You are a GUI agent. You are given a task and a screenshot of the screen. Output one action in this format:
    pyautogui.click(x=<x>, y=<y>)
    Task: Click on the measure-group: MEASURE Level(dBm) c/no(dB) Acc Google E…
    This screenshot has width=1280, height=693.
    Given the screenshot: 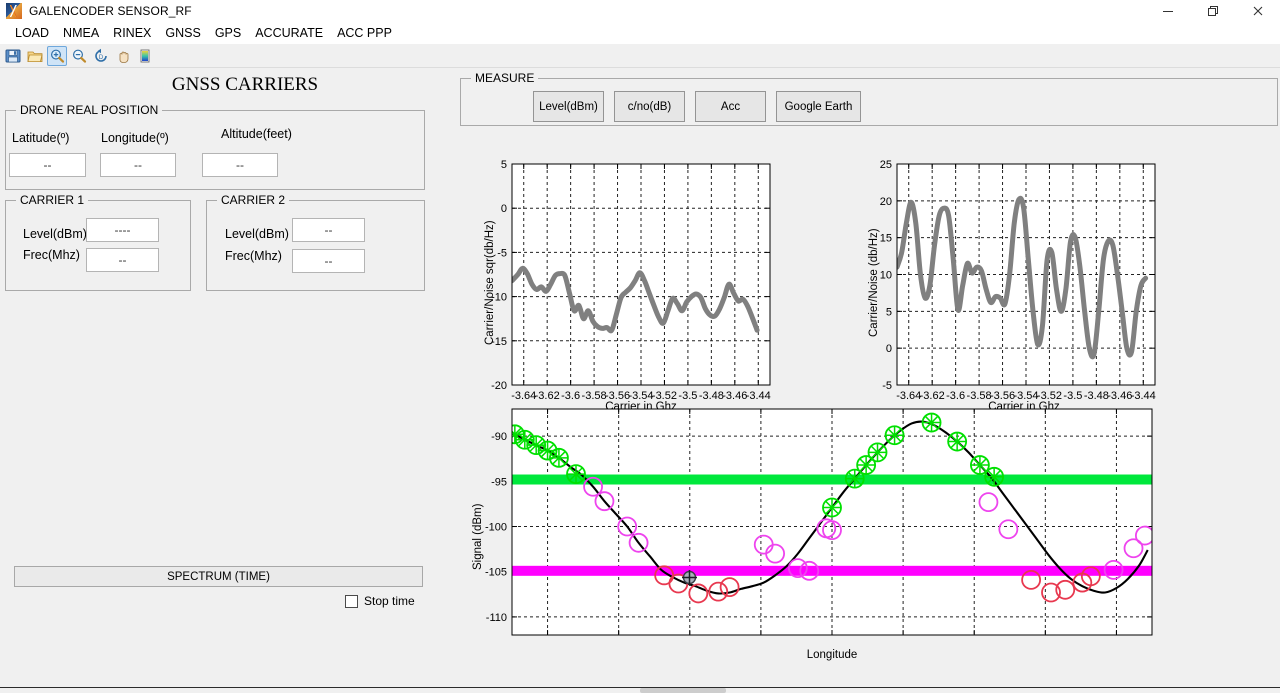 What is the action you would take?
    pyautogui.click(x=869, y=98)
    